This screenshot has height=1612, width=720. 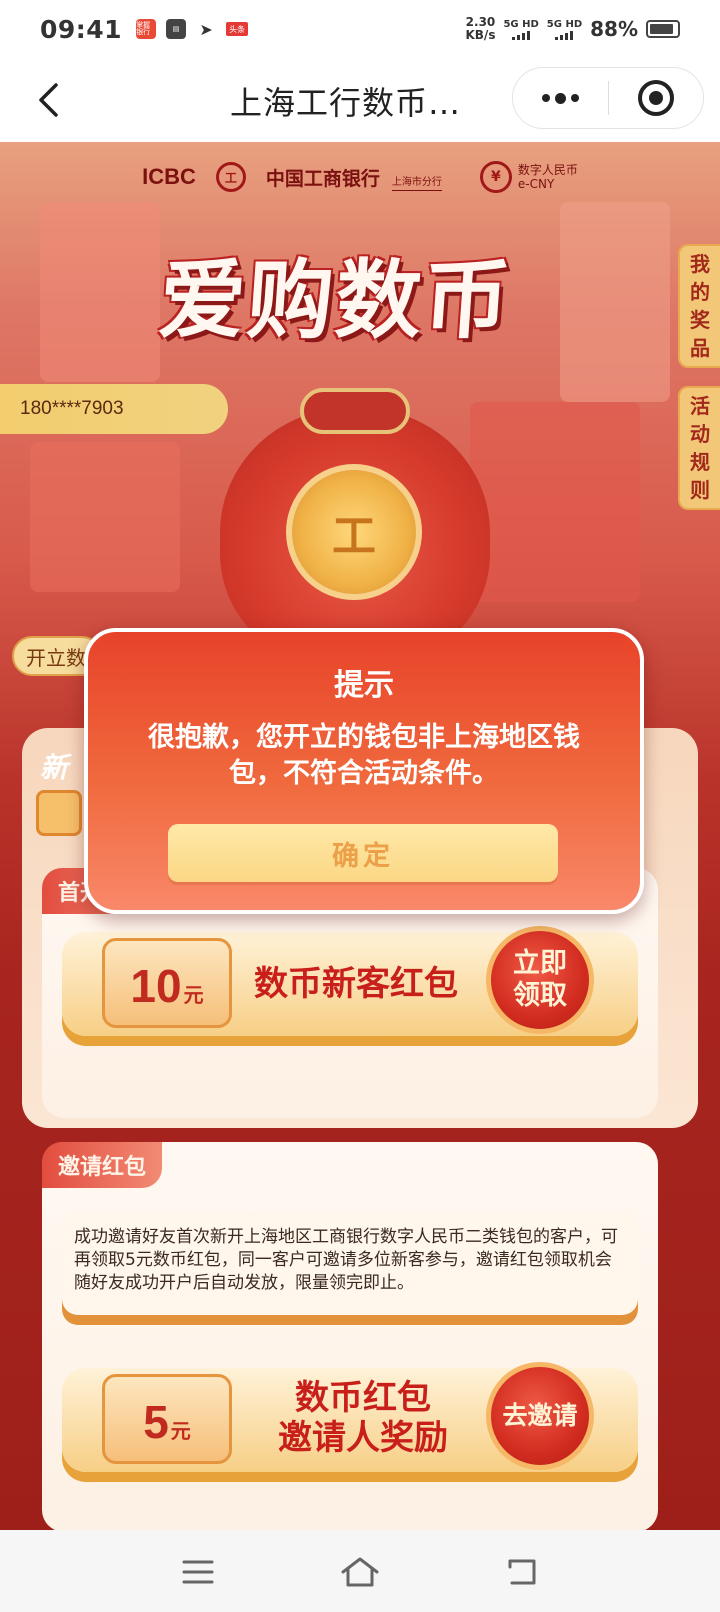 I want to click on menu-icon, so click(x=198, y=1572).